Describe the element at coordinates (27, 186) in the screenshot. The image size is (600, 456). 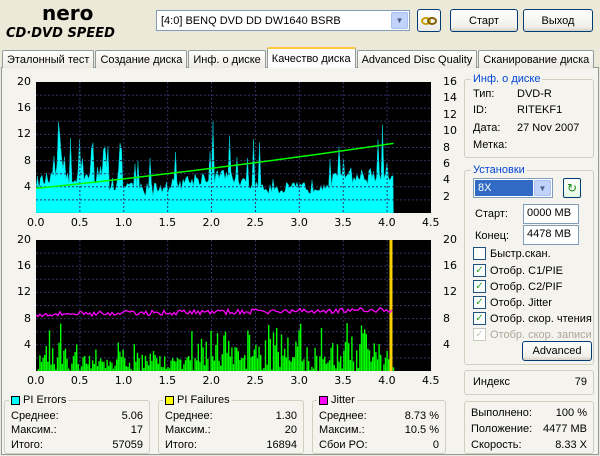
I see `y-tick-label: 4` at that location.